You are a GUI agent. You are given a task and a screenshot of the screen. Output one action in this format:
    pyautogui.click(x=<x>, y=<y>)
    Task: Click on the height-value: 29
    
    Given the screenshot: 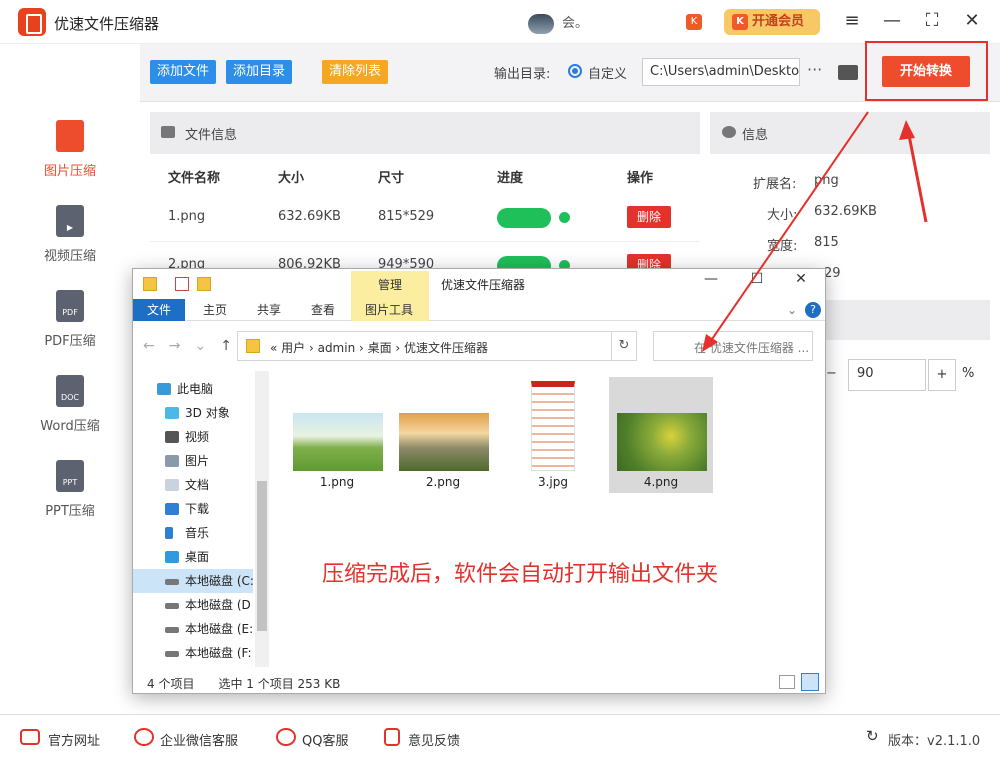 What is the action you would take?
    pyautogui.click(x=832, y=273)
    